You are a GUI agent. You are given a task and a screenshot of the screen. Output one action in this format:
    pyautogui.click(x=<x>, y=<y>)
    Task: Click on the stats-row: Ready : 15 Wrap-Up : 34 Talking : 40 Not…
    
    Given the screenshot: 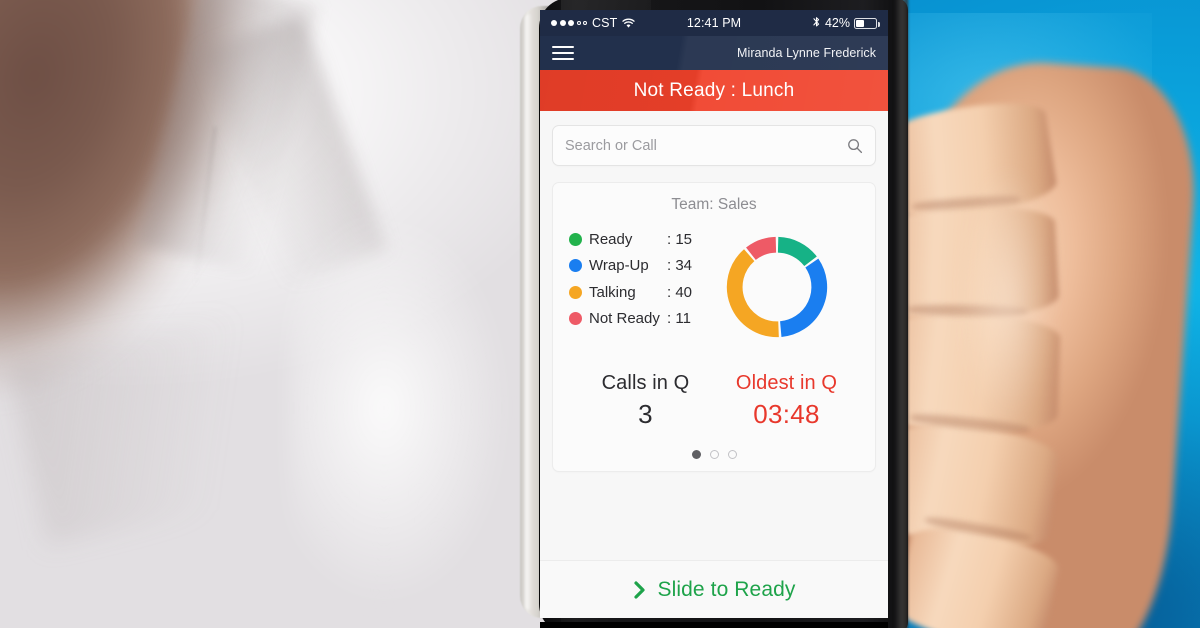 What is the action you would take?
    pyautogui.click(x=714, y=286)
    